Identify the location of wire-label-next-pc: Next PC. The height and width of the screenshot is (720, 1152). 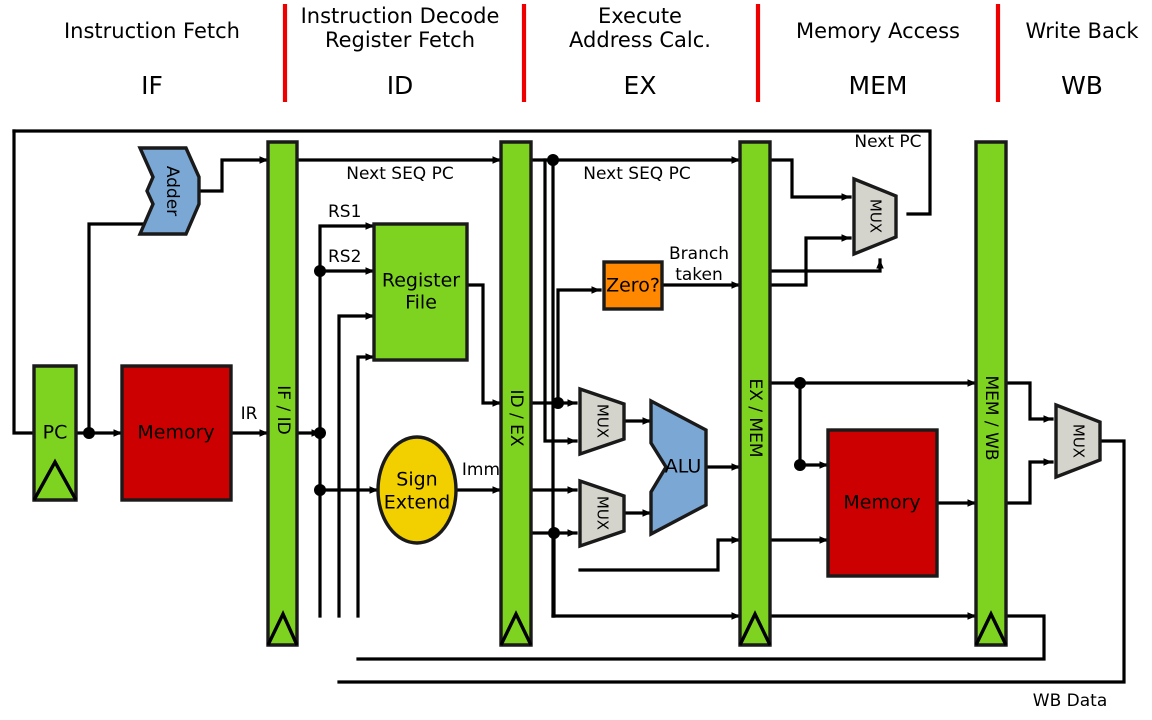
(887, 142).